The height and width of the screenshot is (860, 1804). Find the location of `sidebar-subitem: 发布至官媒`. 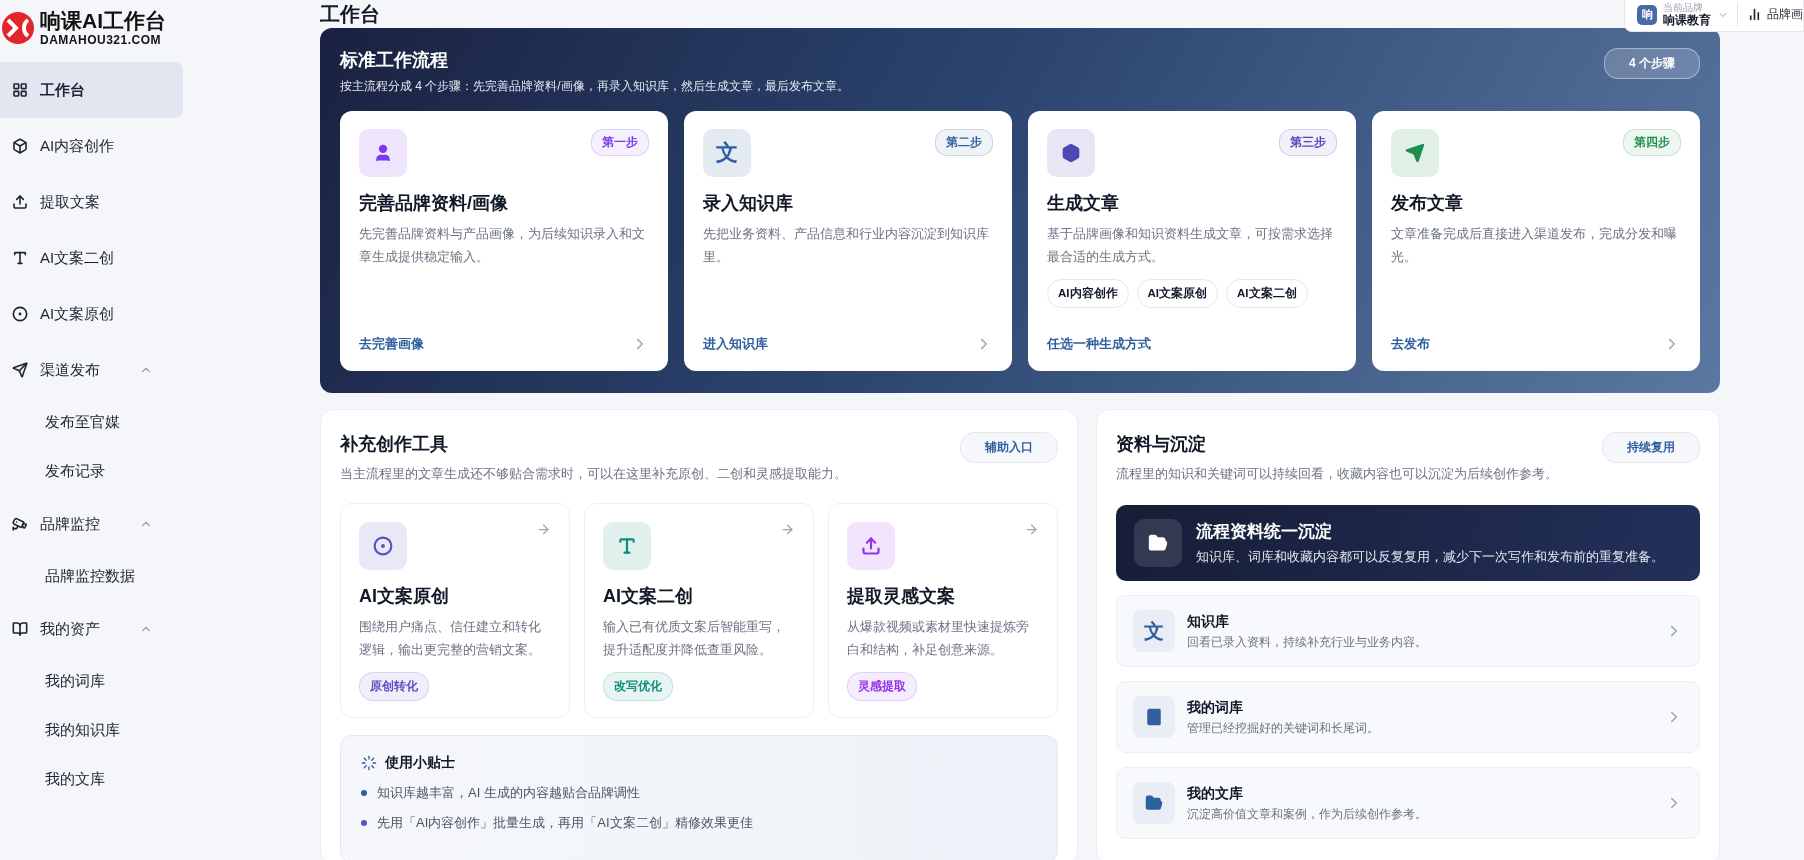

sidebar-subitem: 发布至官媒 is located at coordinates (91, 422).